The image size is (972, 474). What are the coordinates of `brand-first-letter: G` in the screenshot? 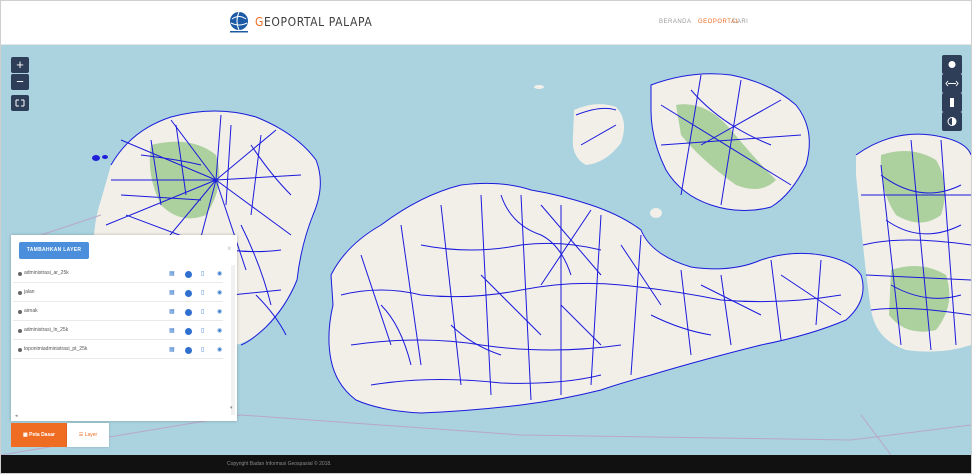 It's located at (259, 22).